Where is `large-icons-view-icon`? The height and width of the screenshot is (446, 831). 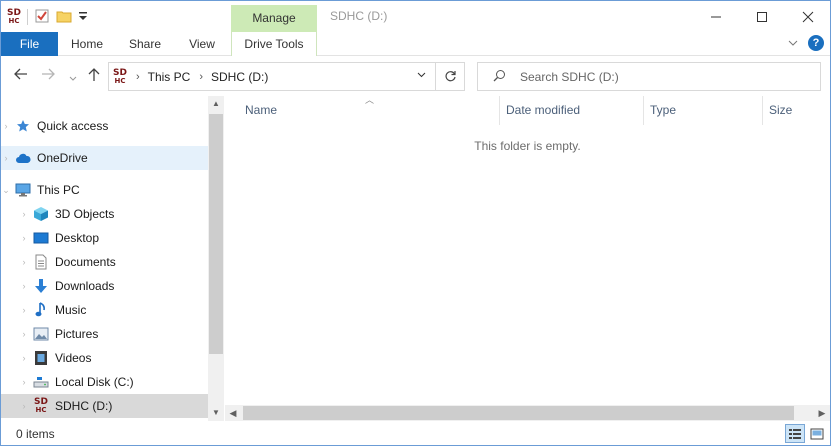
large-icons-view-icon is located at coordinates (817, 433).